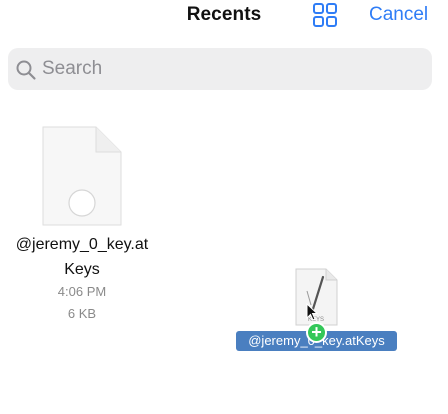  What do you see at coordinates (325, 15) in the screenshot?
I see `grid-view-icon` at bounding box center [325, 15].